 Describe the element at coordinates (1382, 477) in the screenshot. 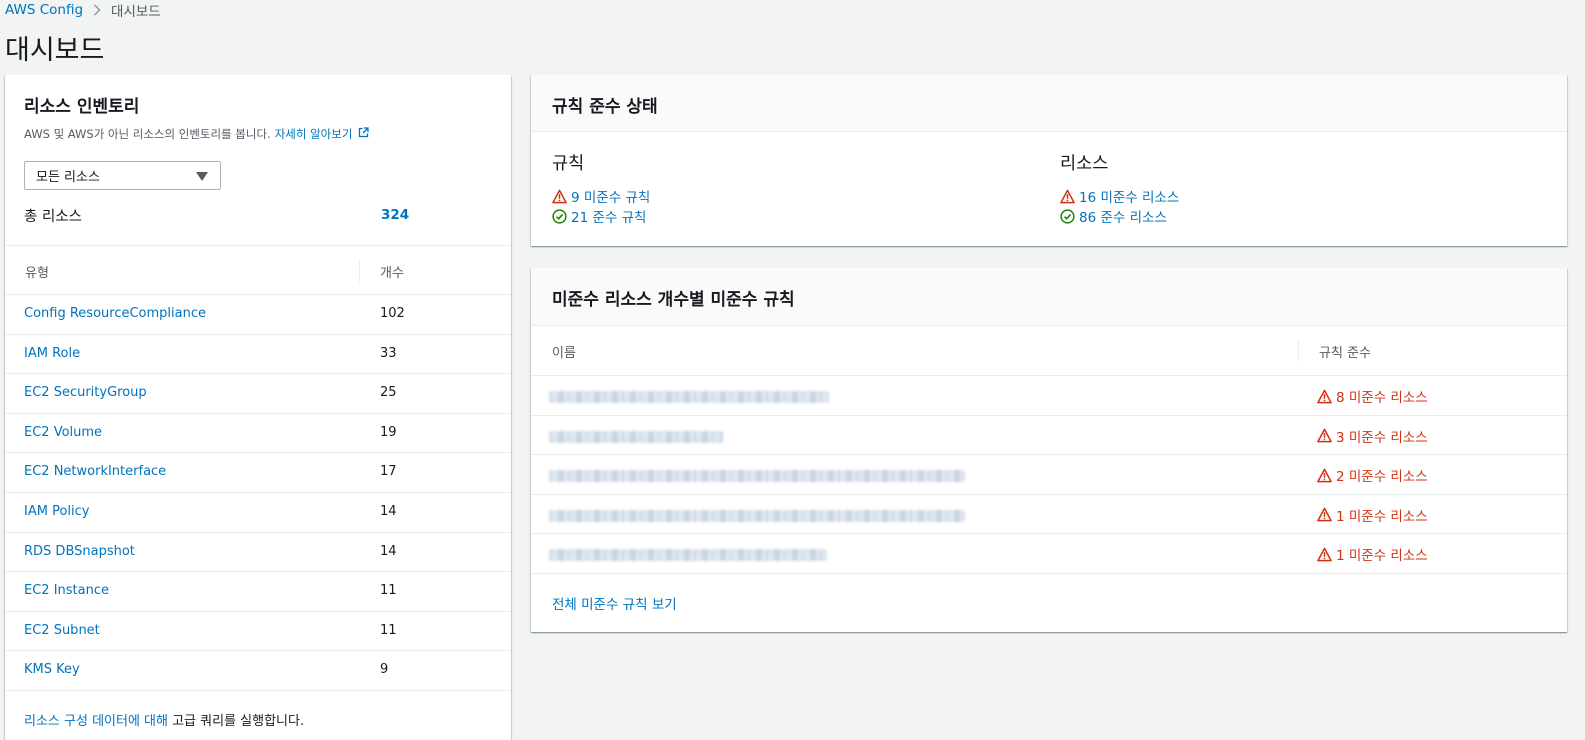

I see `noncompliant-resource-count: 2 미준수 리소스` at that location.